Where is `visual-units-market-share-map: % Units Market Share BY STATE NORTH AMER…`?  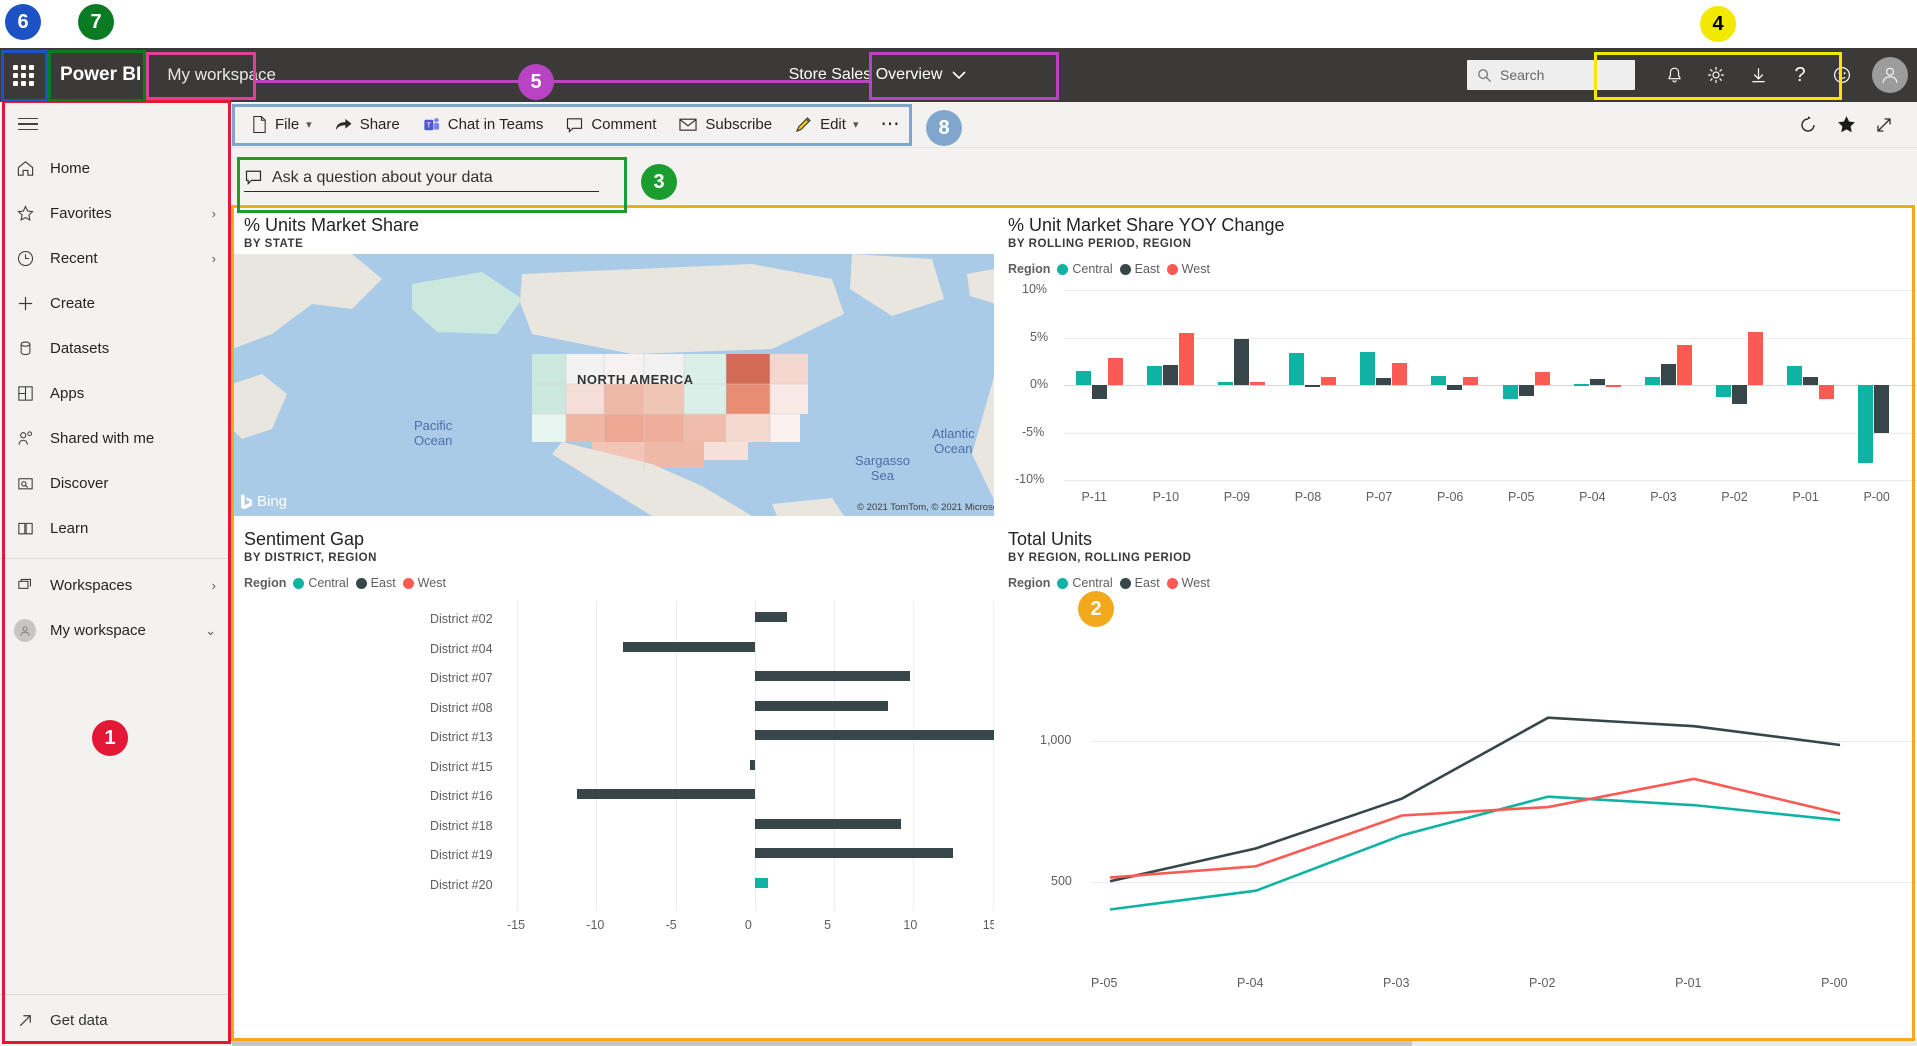
visual-units-market-share-map: % Units Market Share BY STATE NORTH AMER… is located at coordinates (661, 360).